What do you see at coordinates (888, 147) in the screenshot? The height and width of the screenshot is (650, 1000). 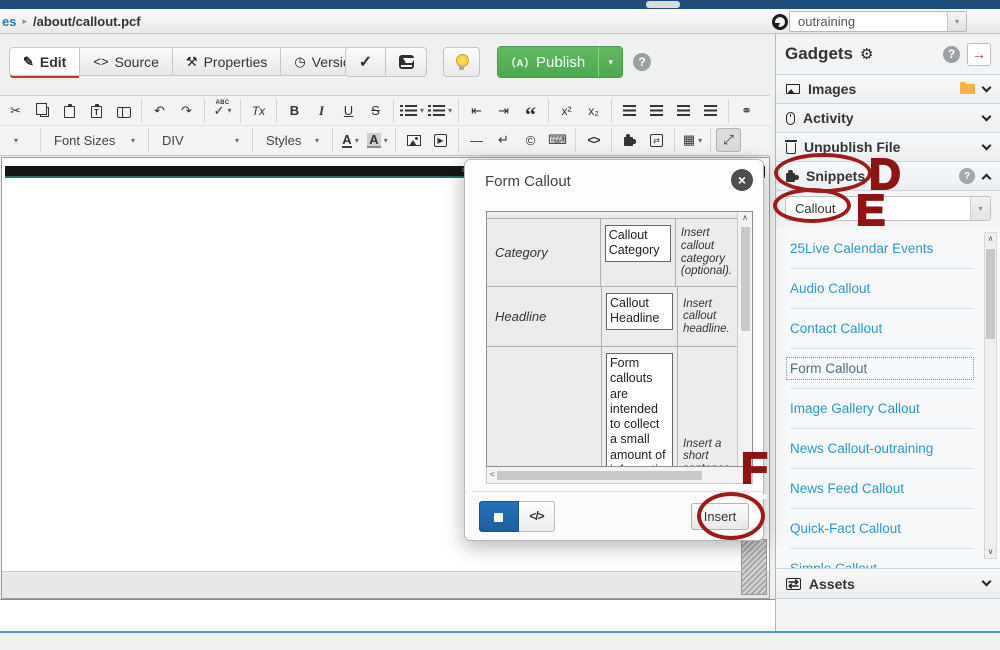 I see `sidebar-section-unpublish: Unpublish File` at bounding box center [888, 147].